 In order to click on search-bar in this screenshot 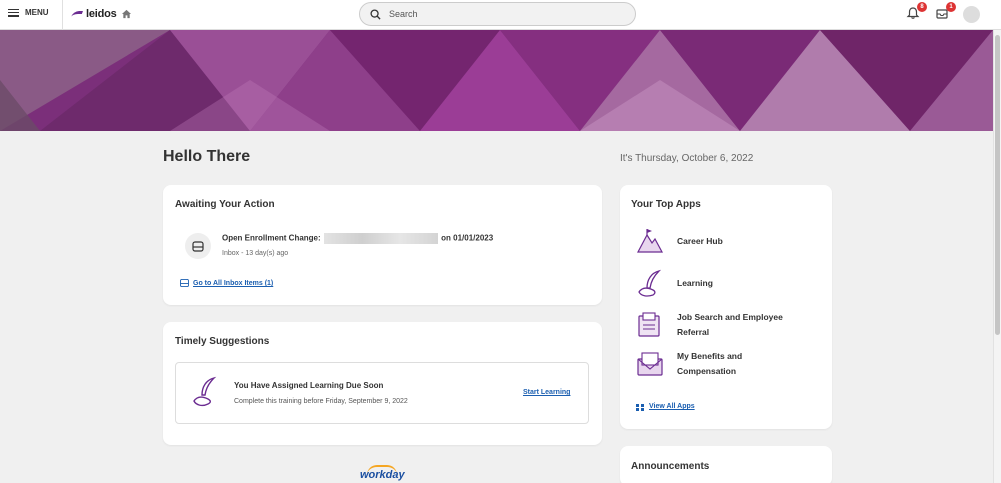, I will do `click(497, 14)`.